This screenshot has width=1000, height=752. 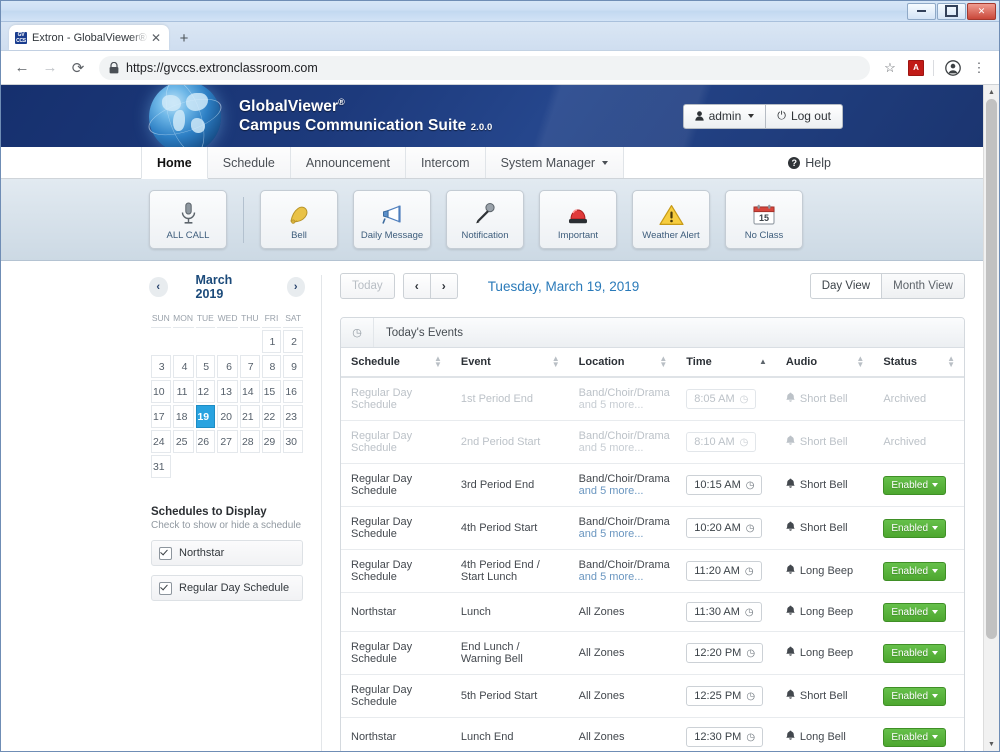 What do you see at coordinates (991, 369) in the screenshot?
I see `scrollbar-thumb` at bounding box center [991, 369].